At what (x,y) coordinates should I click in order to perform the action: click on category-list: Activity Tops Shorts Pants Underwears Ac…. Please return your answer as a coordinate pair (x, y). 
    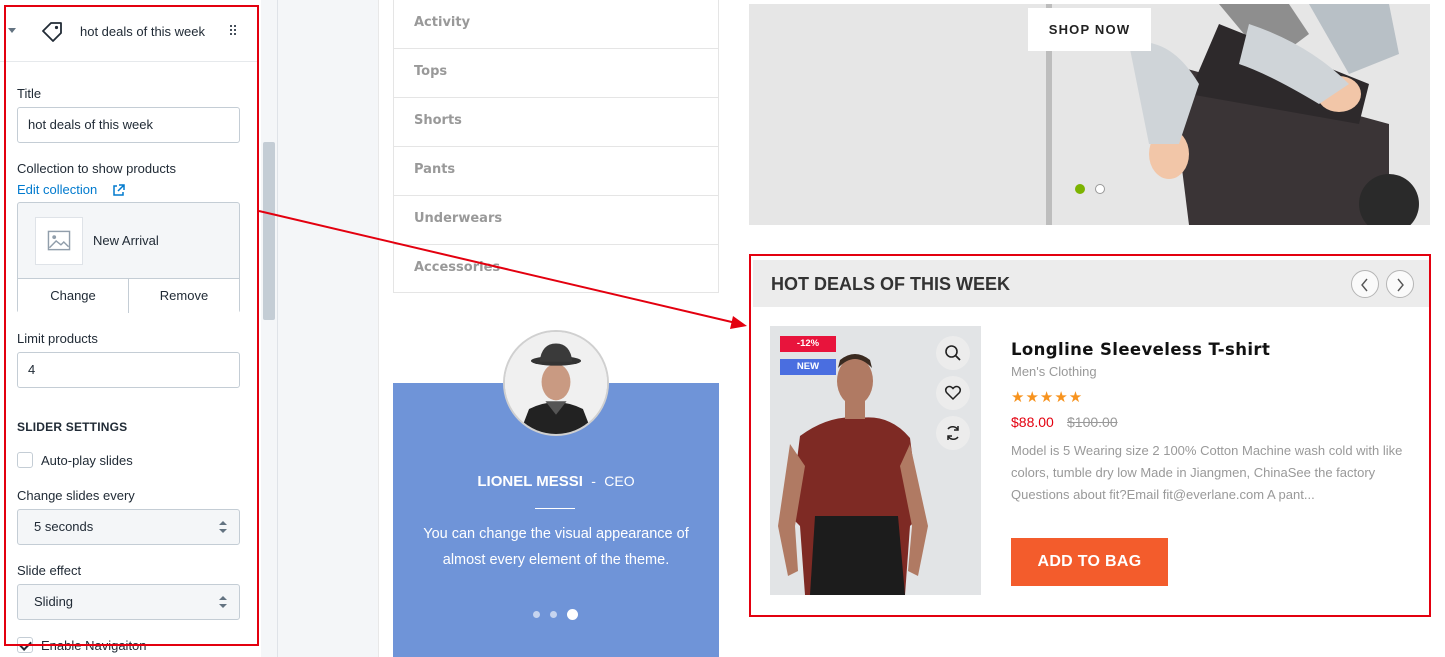
    Looking at the image, I should click on (556, 146).